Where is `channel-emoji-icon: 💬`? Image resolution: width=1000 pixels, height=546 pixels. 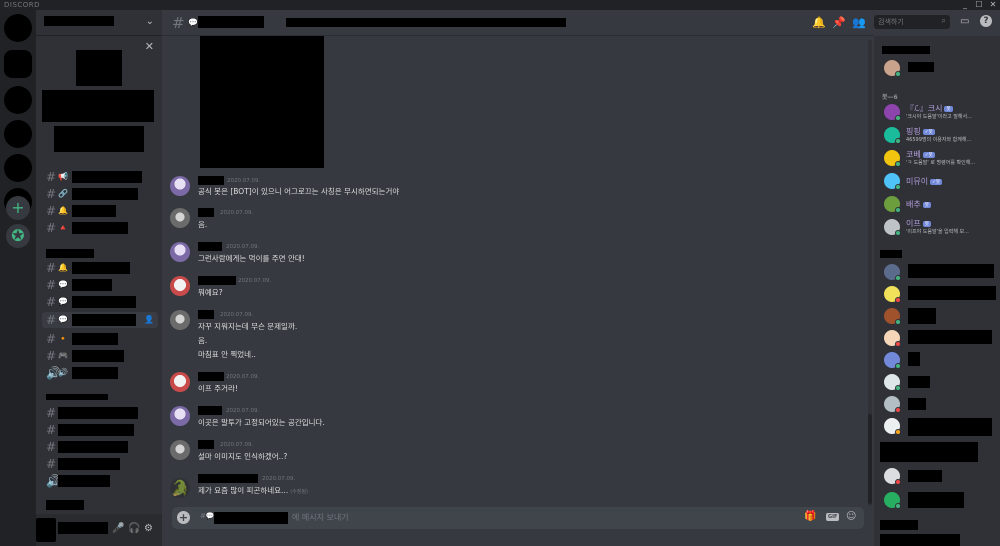
channel-emoji-icon: 💬 is located at coordinates (193, 22).